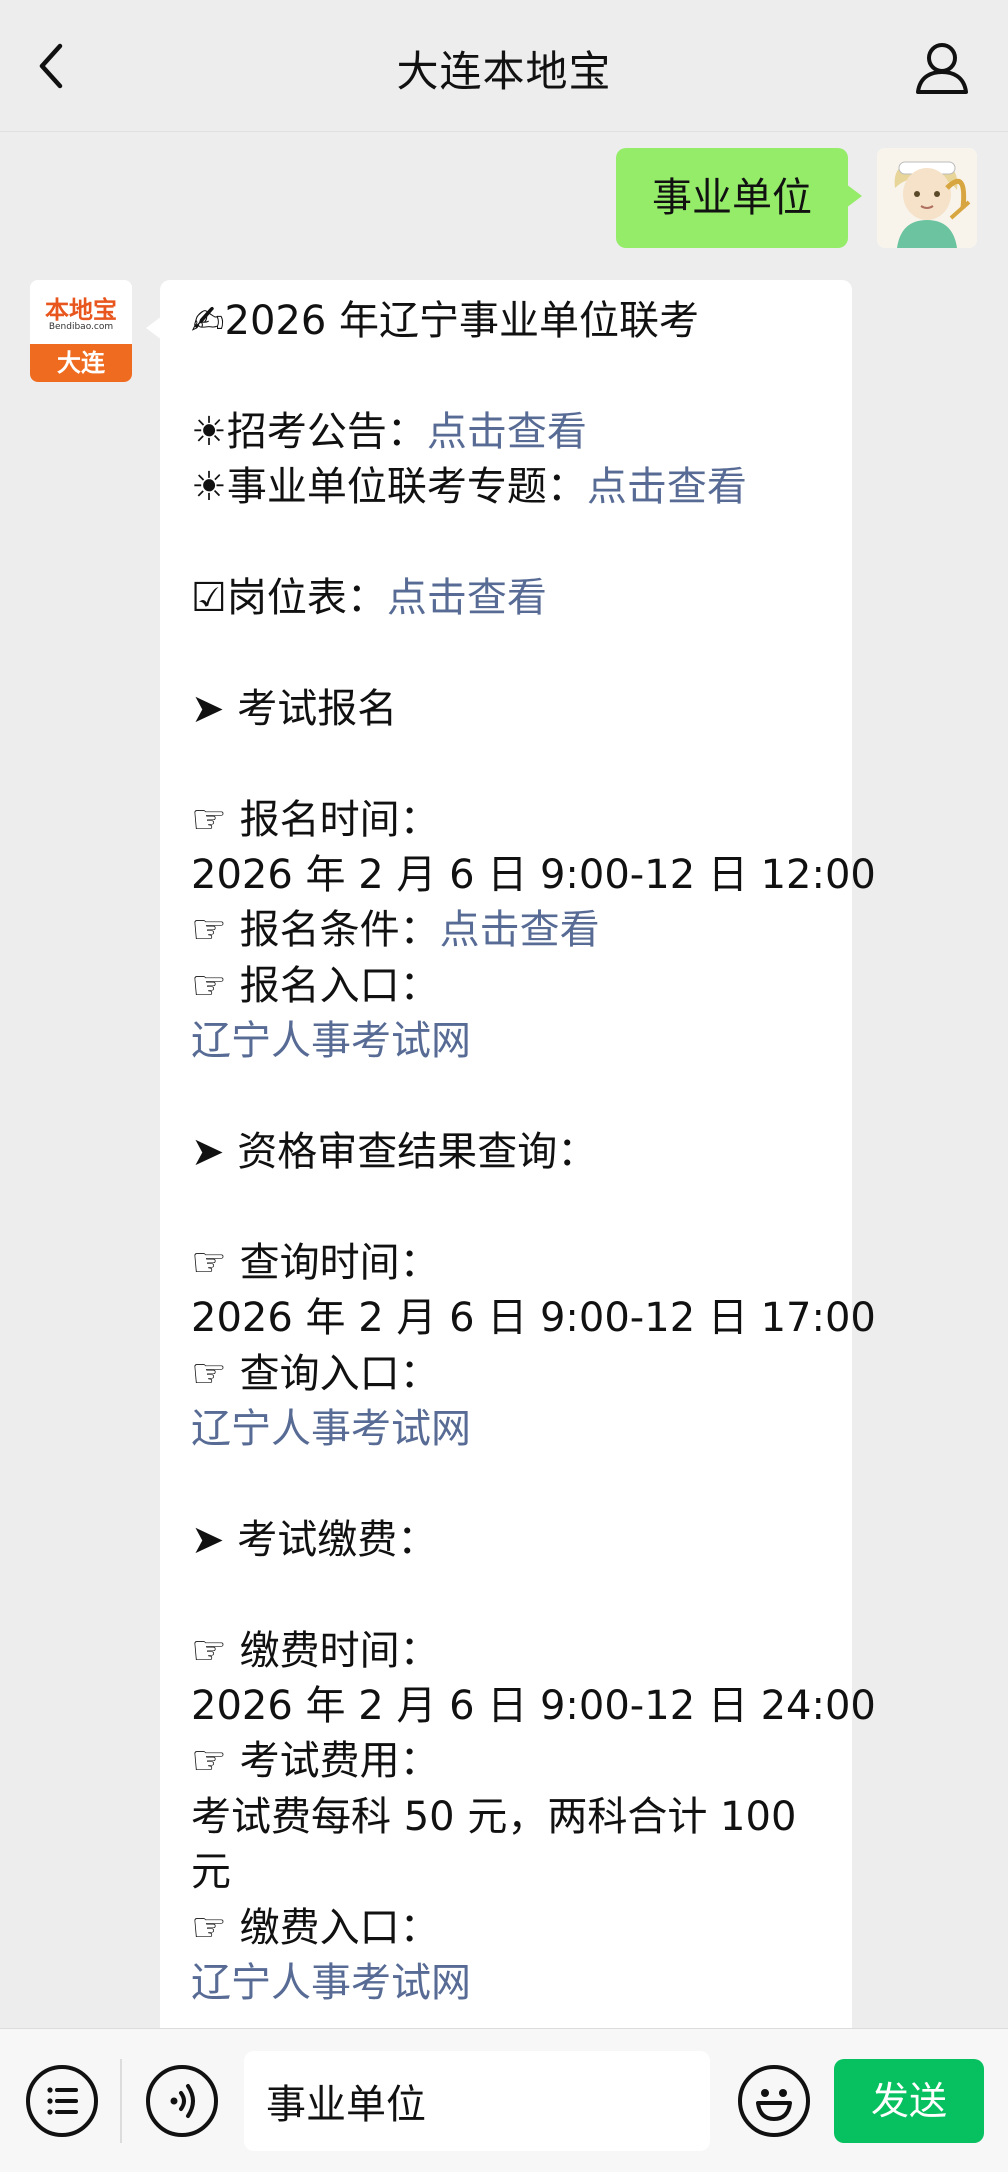 The image size is (1008, 2172). Describe the element at coordinates (477, 2101) in the screenshot. I see `message-input` at that location.